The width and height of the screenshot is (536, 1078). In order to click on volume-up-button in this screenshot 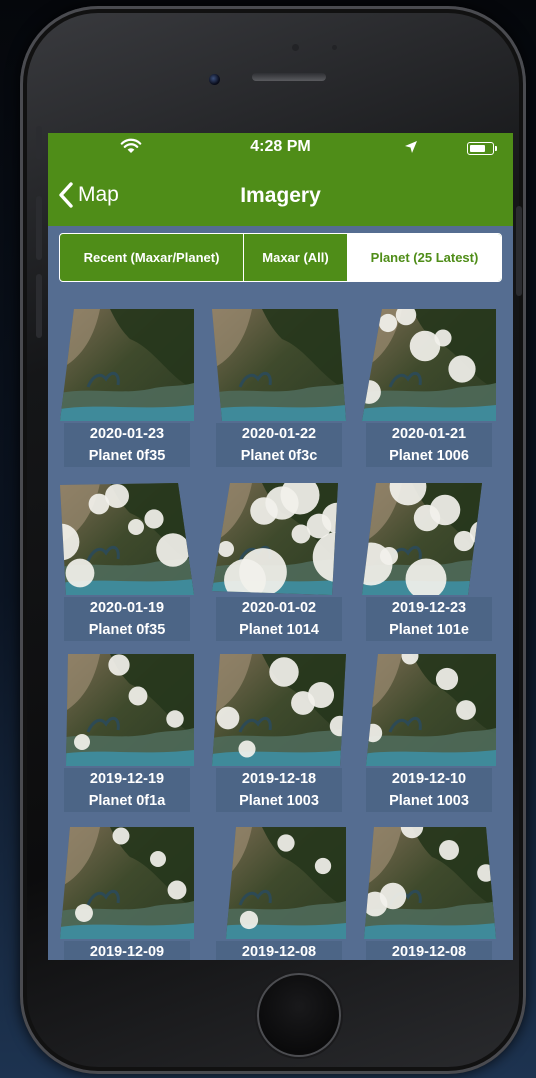, I will do `click(39, 228)`.